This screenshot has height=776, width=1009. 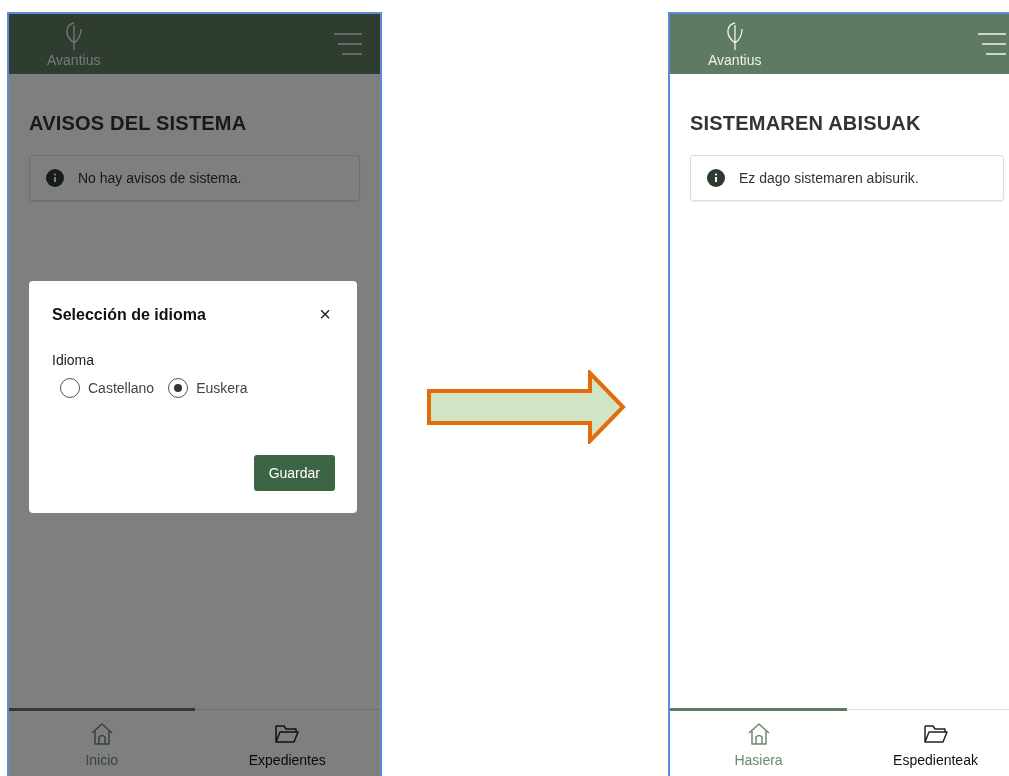 I want to click on dialog-title: Selección de idioma, so click(x=129, y=314).